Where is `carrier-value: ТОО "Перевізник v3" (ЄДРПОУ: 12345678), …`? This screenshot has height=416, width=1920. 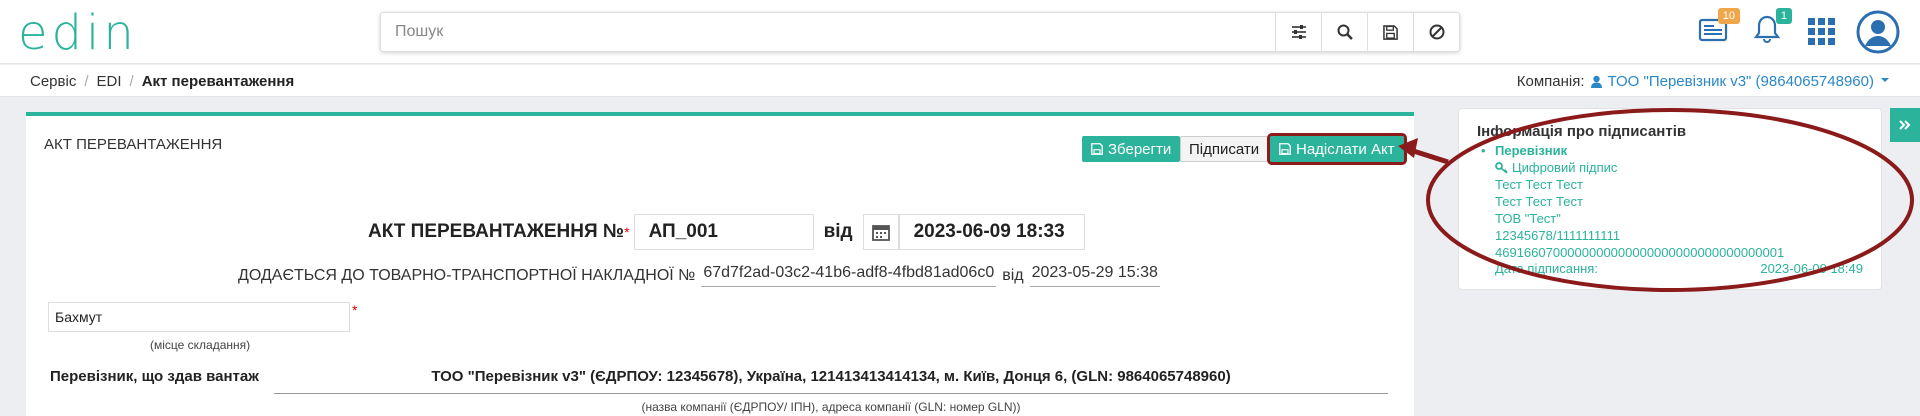 carrier-value: ТОО "Перевізник v3" (ЄДРПОУ: 12345678), … is located at coordinates (831, 376).